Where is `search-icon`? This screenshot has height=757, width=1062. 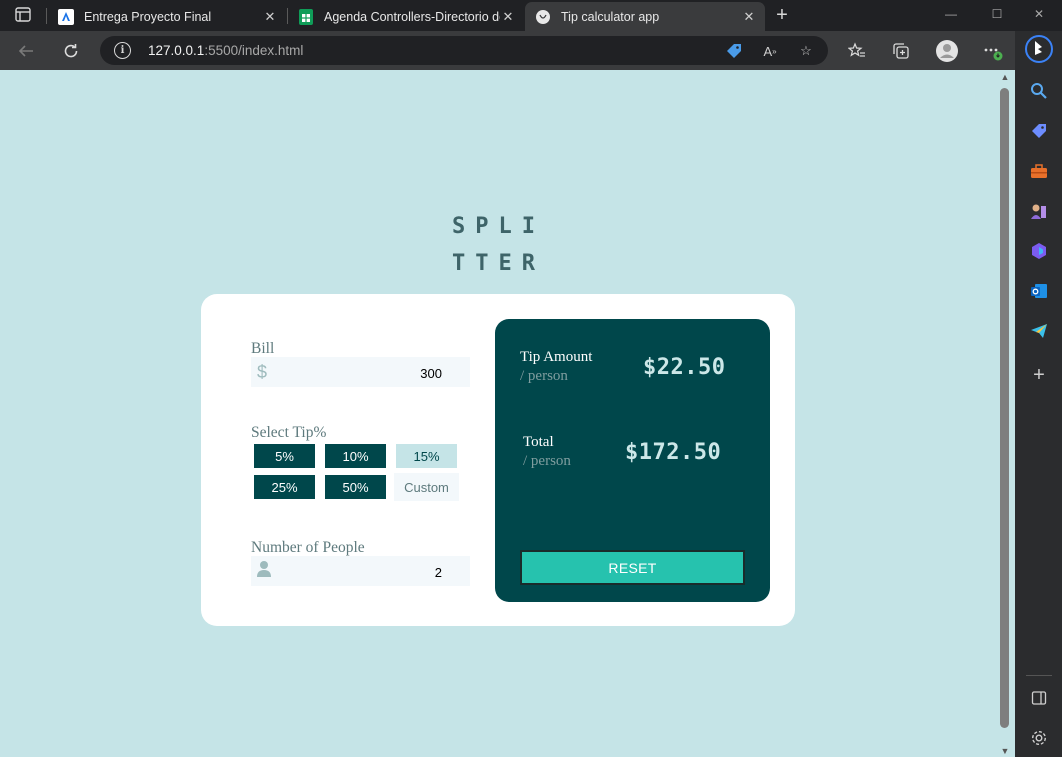 search-icon is located at coordinates (1039, 91).